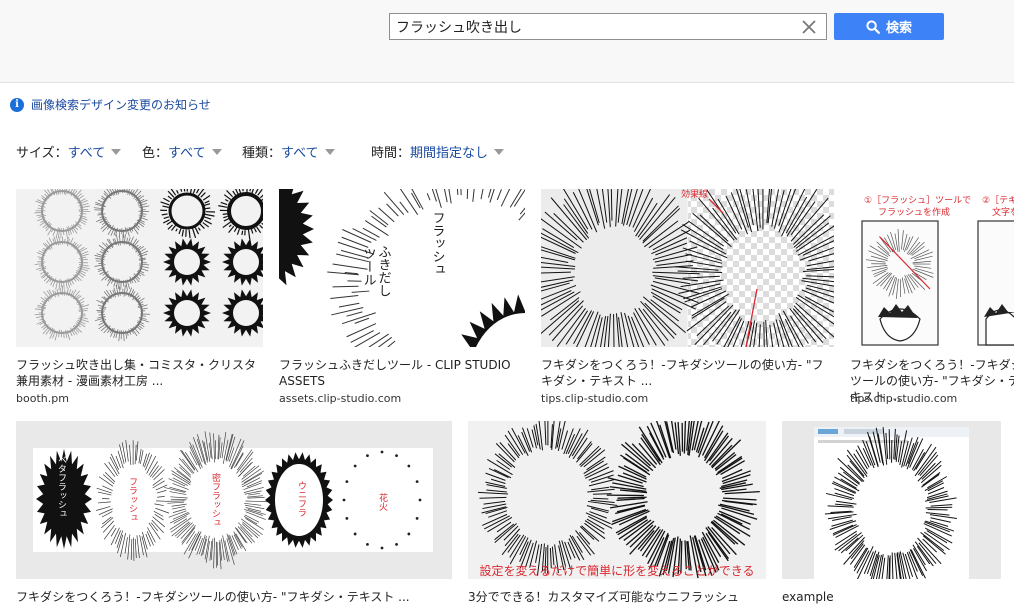 Image resolution: width=1014 pixels, height=606 pixels. What do you see at coordinates (1003, 212) in the screenshot?
I see `thumb-caption: 文字を打` at bounding box center [1003, 212].